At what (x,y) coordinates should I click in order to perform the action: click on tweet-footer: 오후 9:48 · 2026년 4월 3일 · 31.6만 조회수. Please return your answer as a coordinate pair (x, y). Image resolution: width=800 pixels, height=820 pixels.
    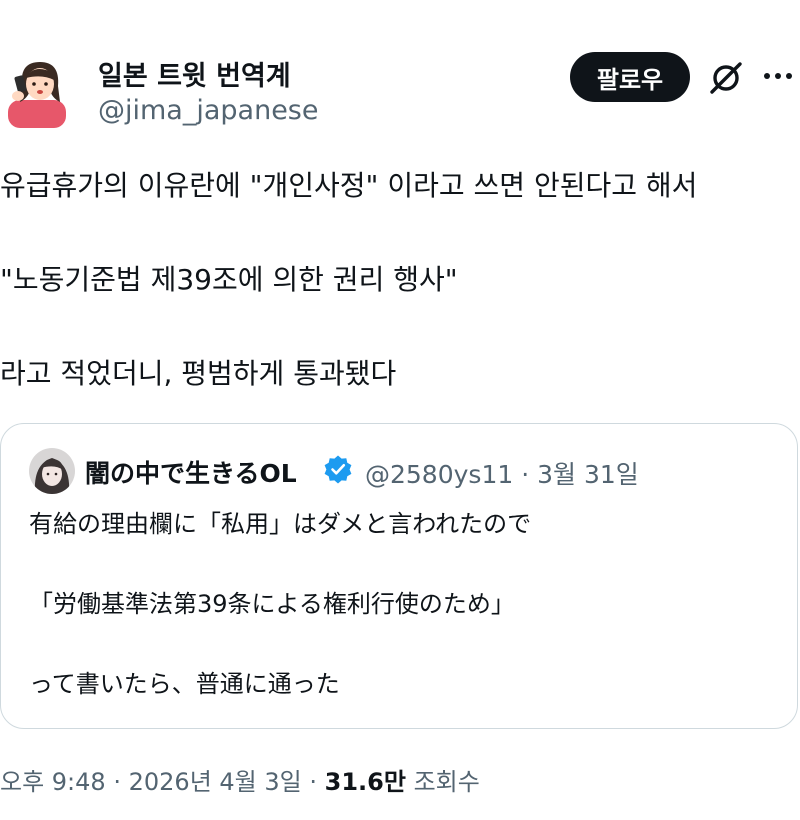
    Looking at the image, I should click on (240, 779).